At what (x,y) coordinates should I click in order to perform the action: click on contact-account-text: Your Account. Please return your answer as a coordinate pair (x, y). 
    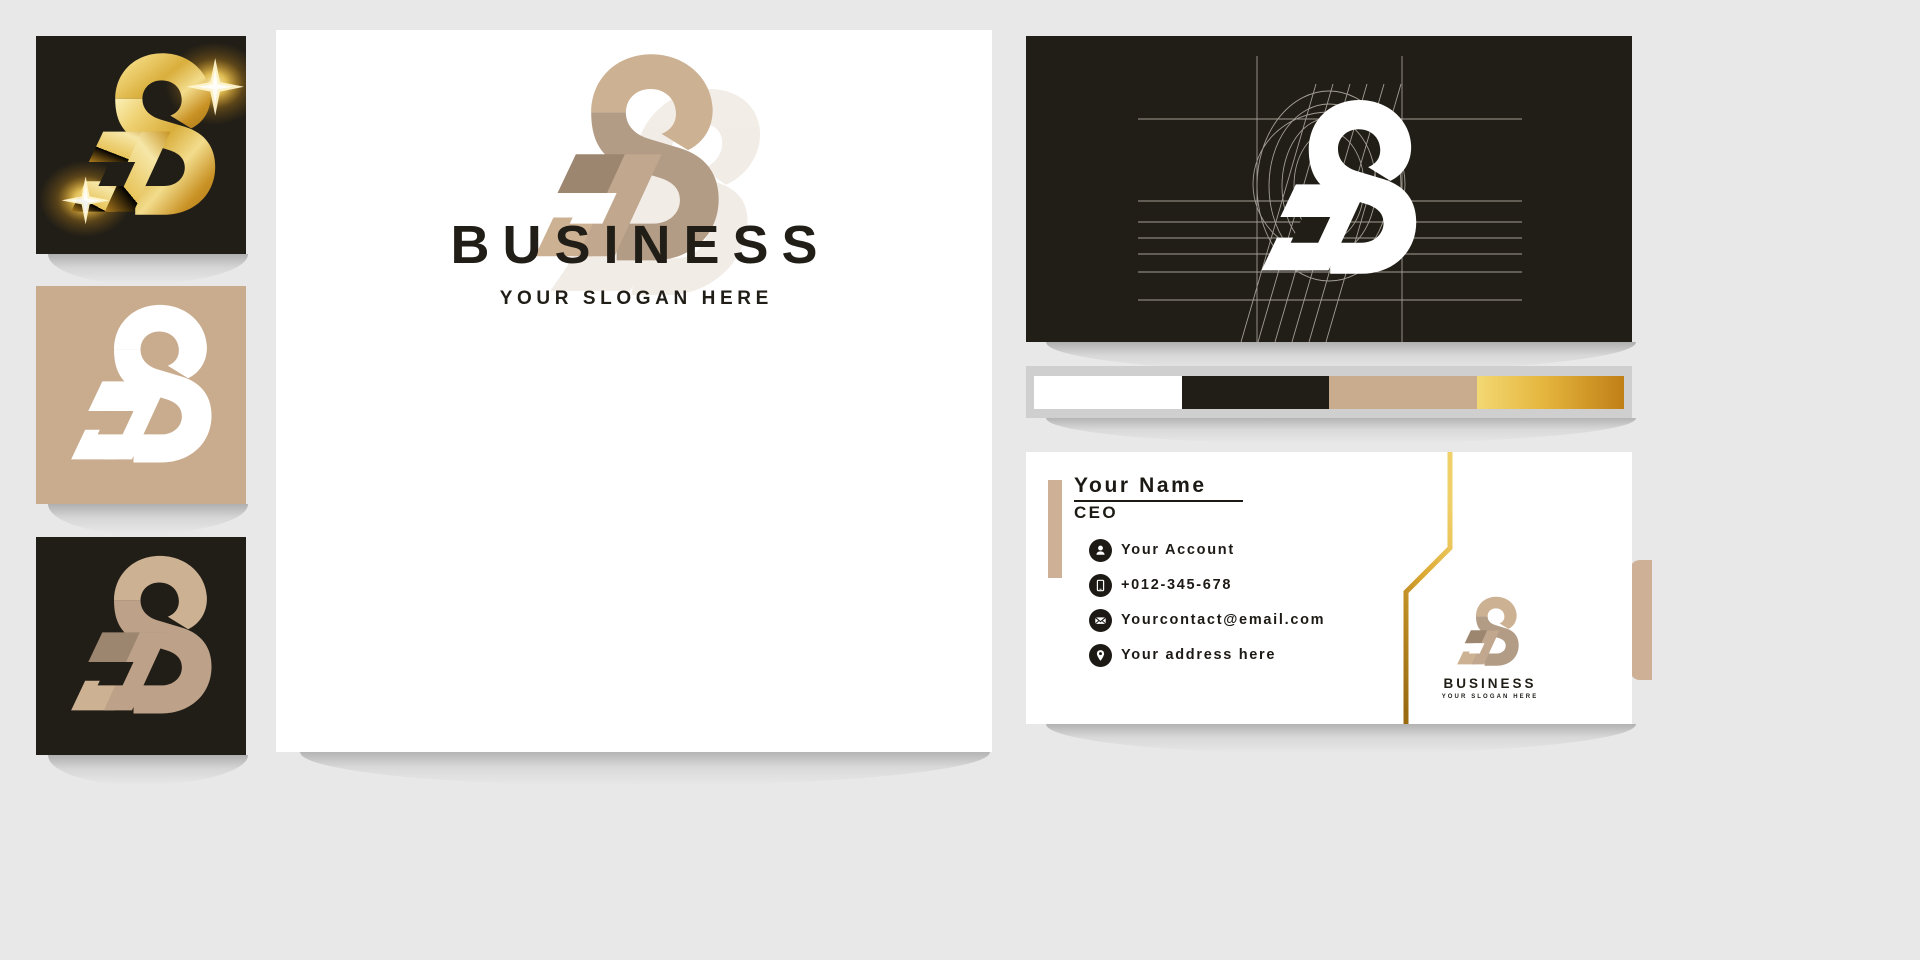
    Looking at the image, I should click on (1178, 550).